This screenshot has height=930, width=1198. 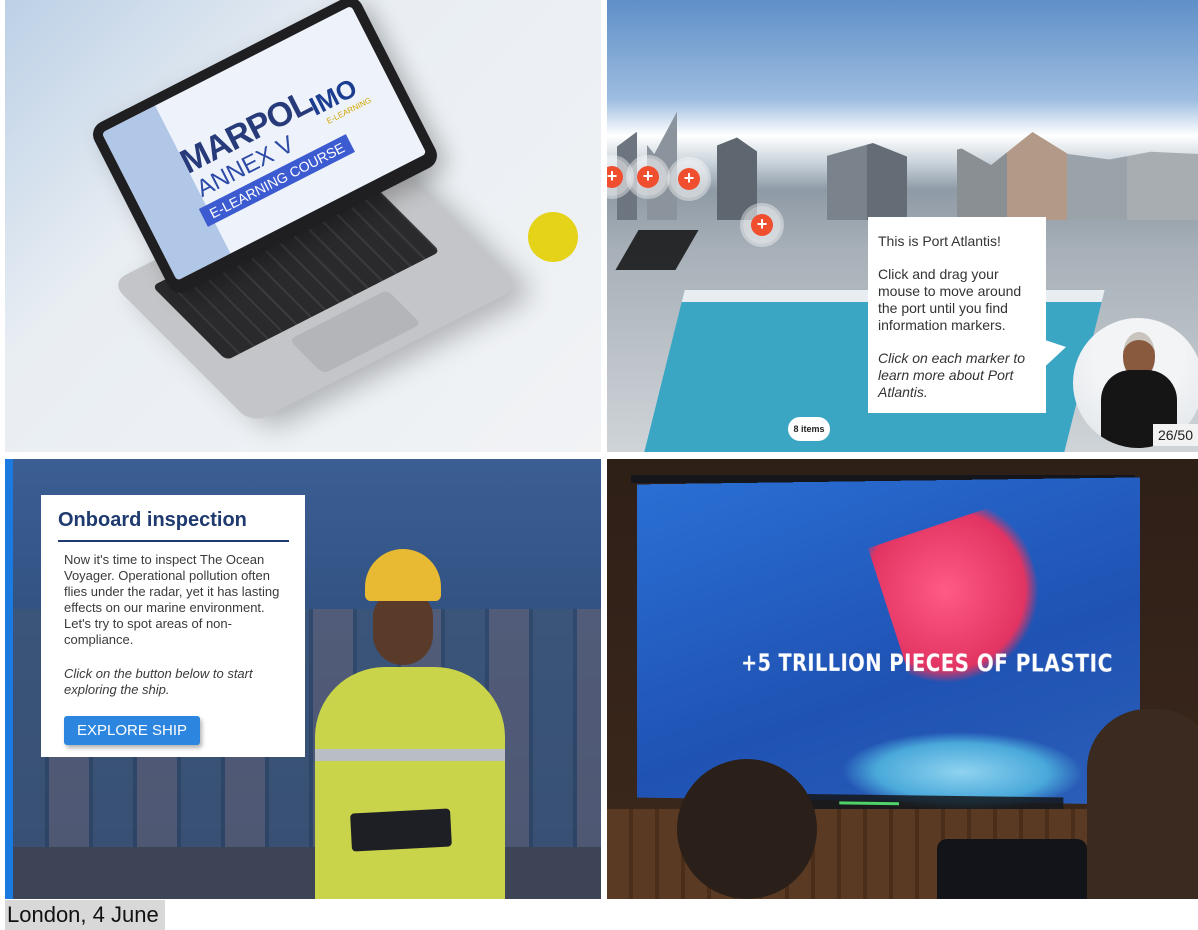 I want to click on accent-bar, so click(x=9, y=679).